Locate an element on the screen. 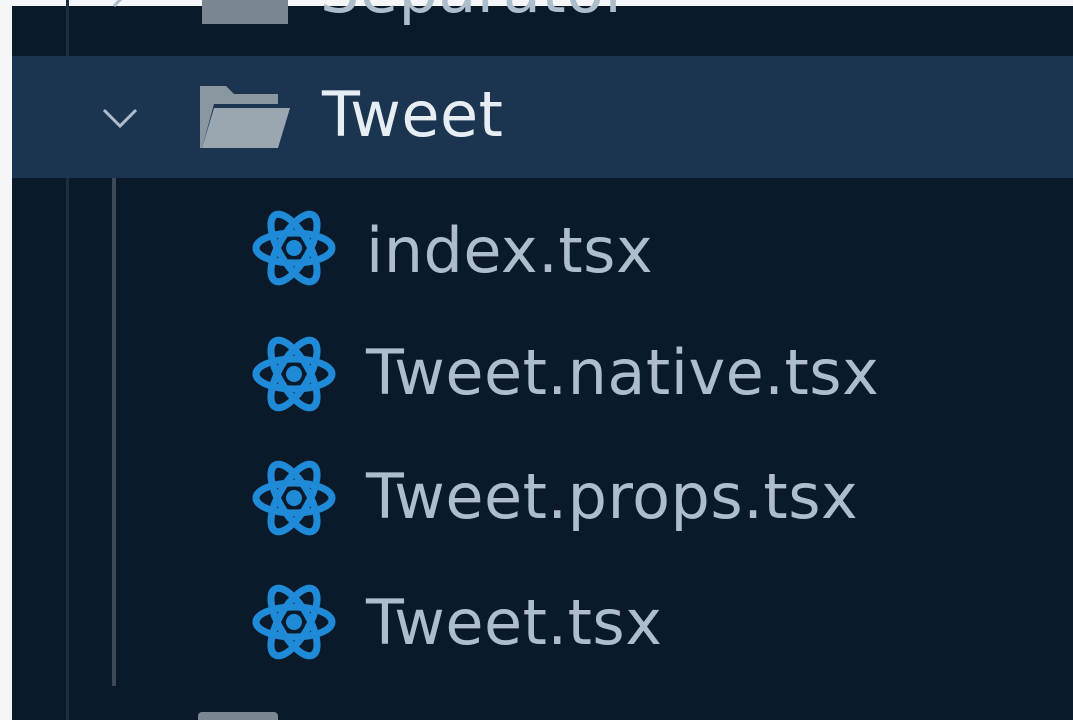 Image resolution: width=1073 pixels, height=720 pixels. chevron-right-icon is located at coordinates (117, 4).